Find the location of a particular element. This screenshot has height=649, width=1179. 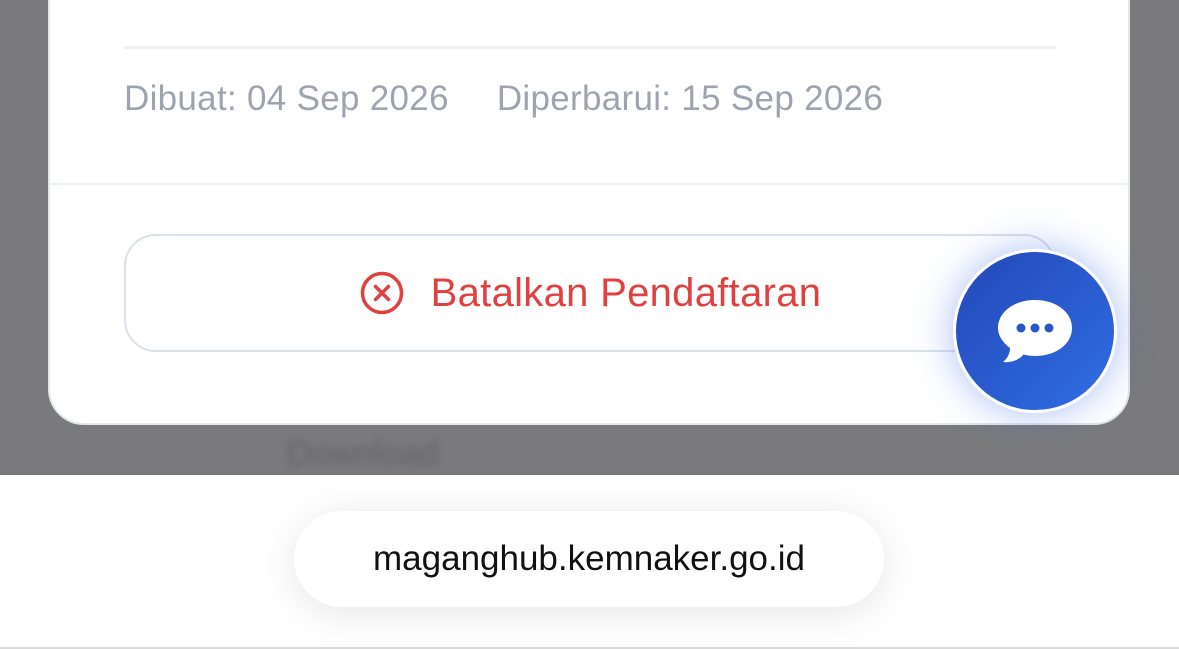

close-circle-icon is located at coordinates (382, 293).